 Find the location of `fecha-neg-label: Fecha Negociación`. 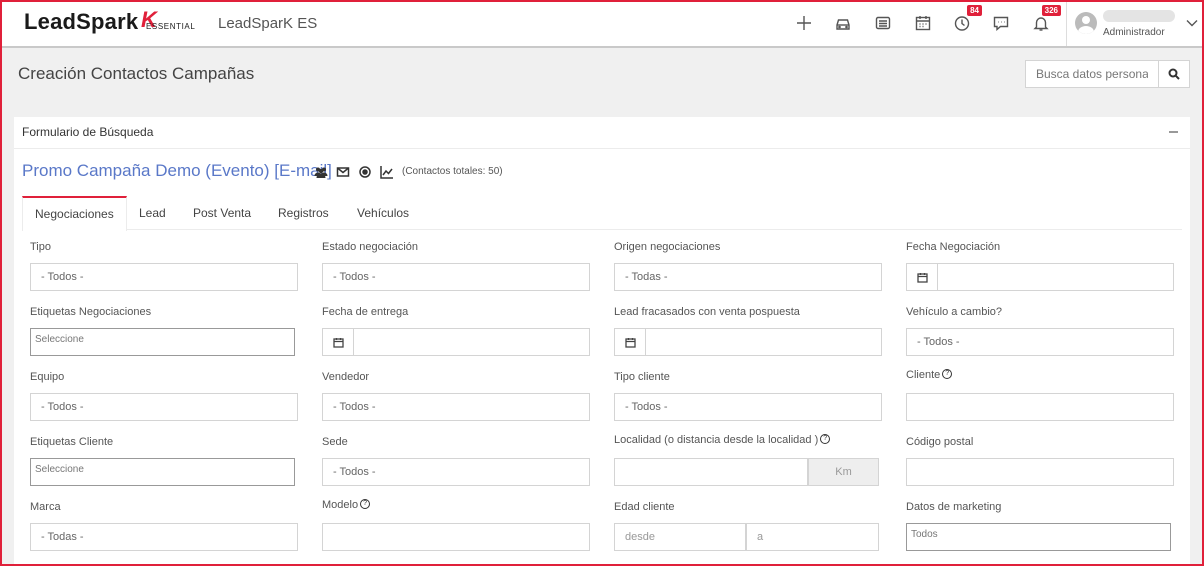

fecha-neg-label: Fecha Negociación is located at coordinates (953, 247).